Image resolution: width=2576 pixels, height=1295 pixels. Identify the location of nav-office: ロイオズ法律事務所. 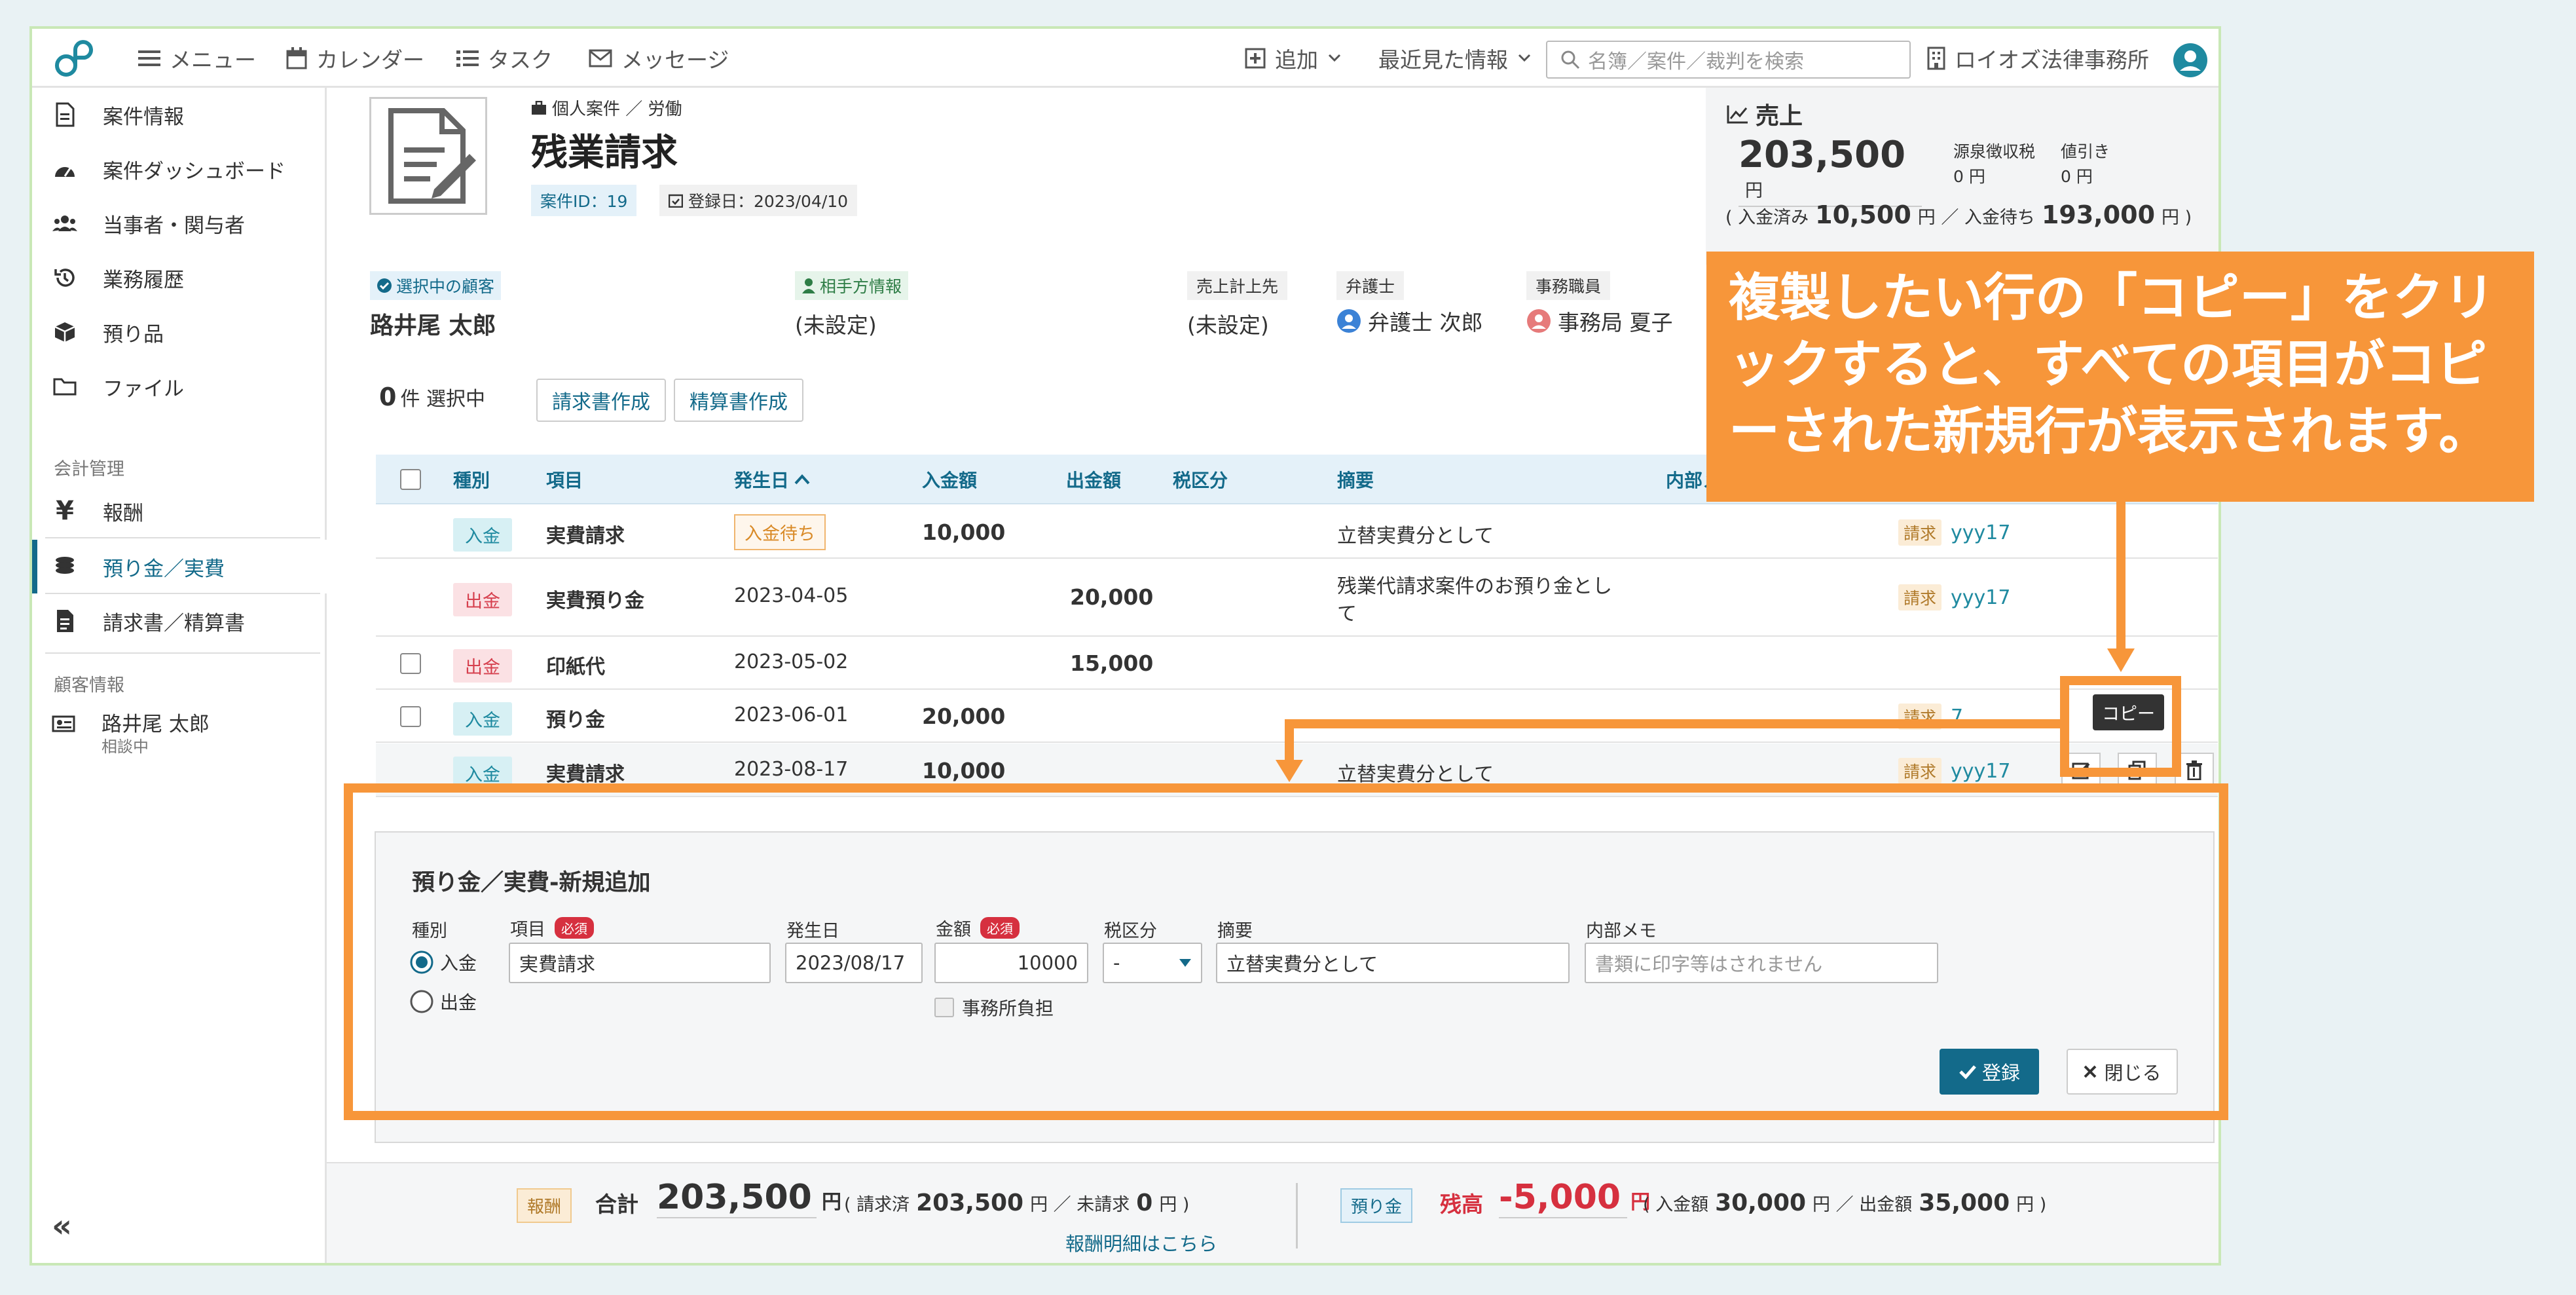
(2038, 58).